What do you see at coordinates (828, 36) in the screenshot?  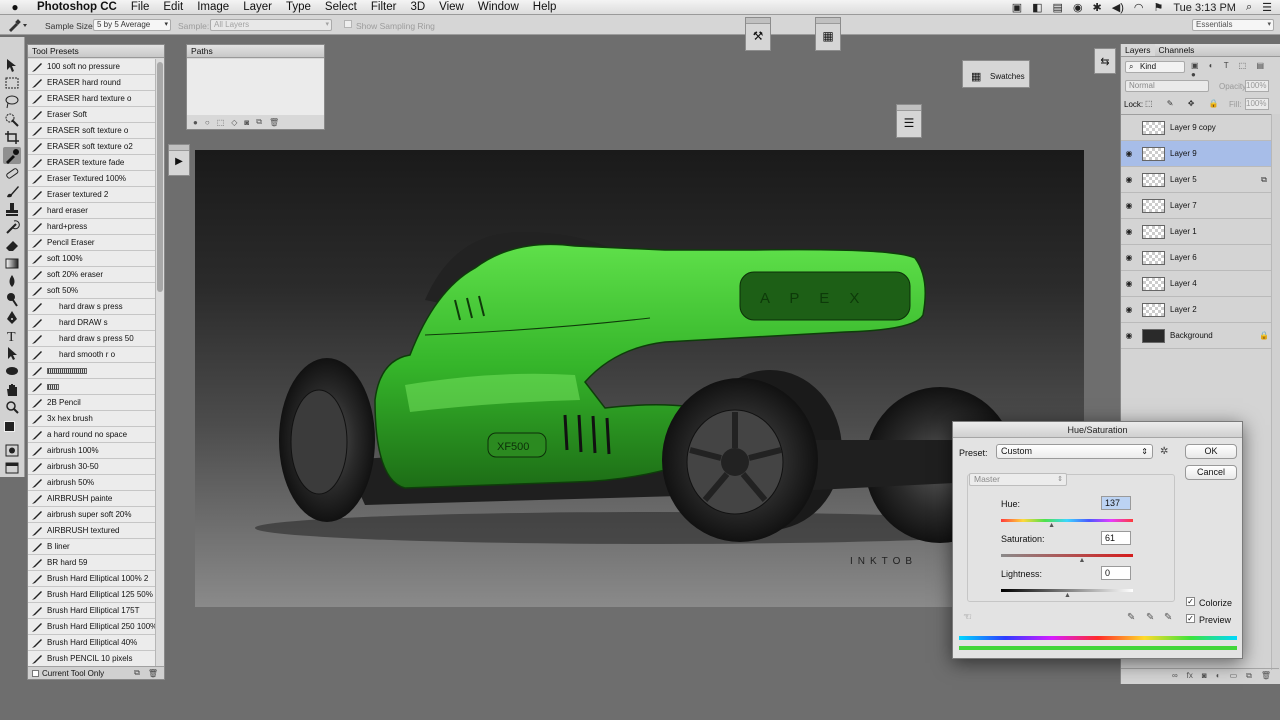 I see `clone-source-icon: ▦` at bounding box center [828, 36].